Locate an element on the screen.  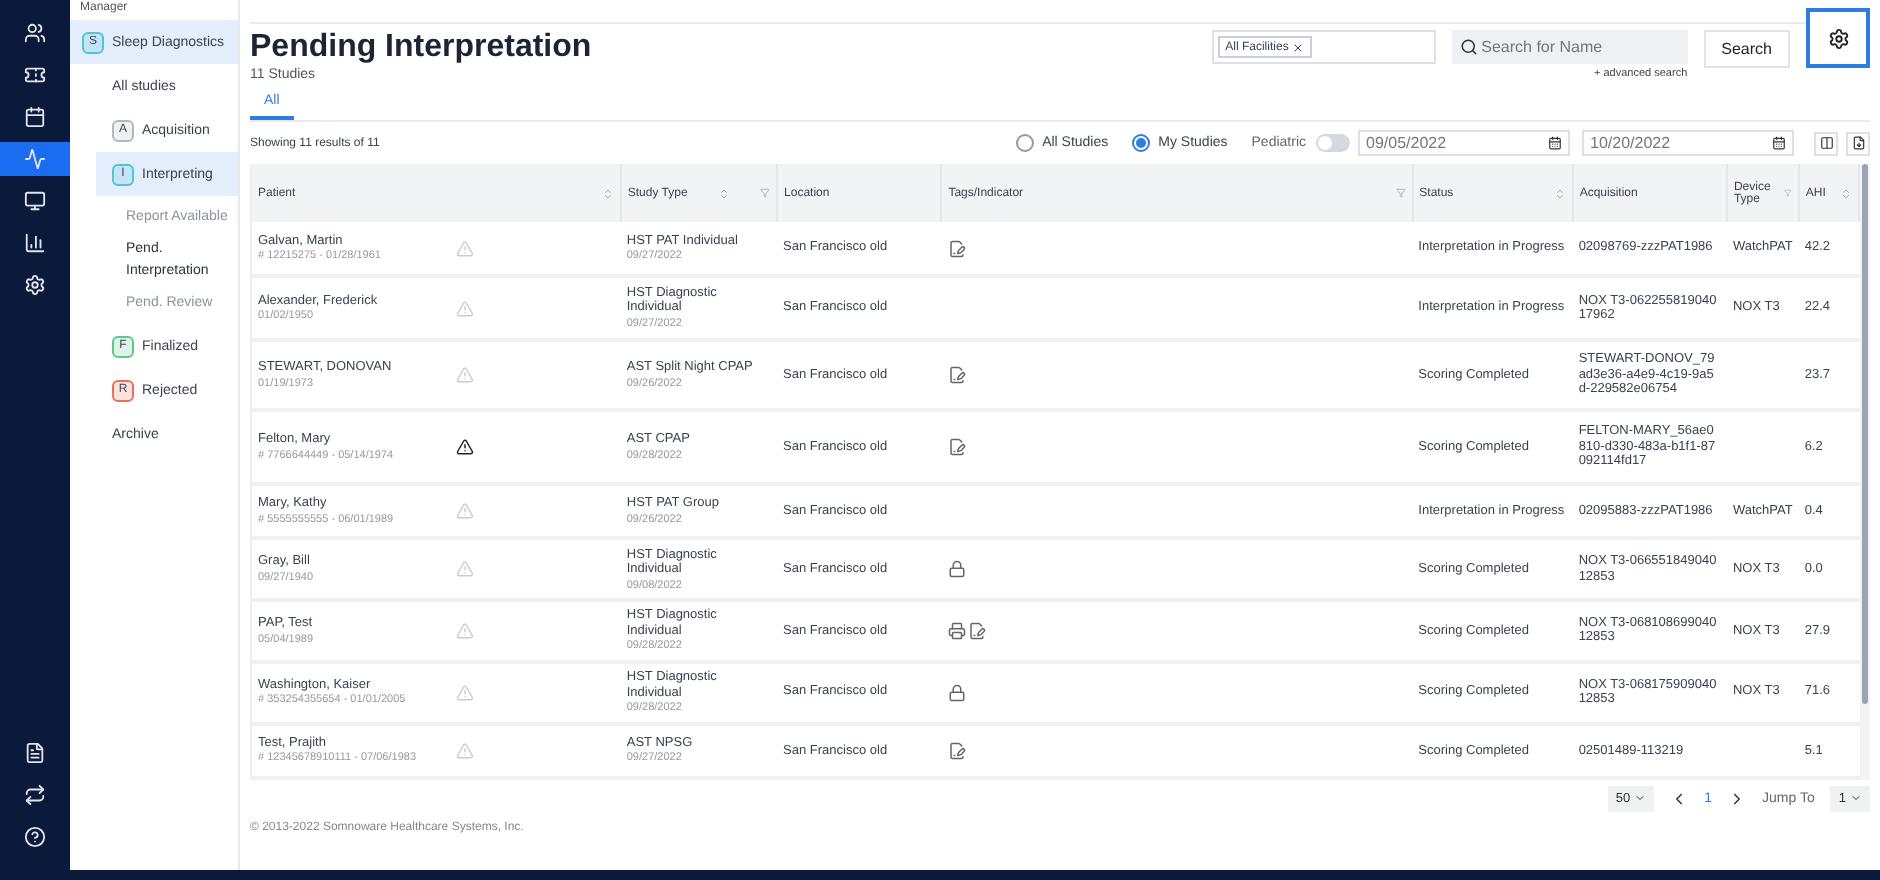
search-icon is located at coordinates (1468, 47).